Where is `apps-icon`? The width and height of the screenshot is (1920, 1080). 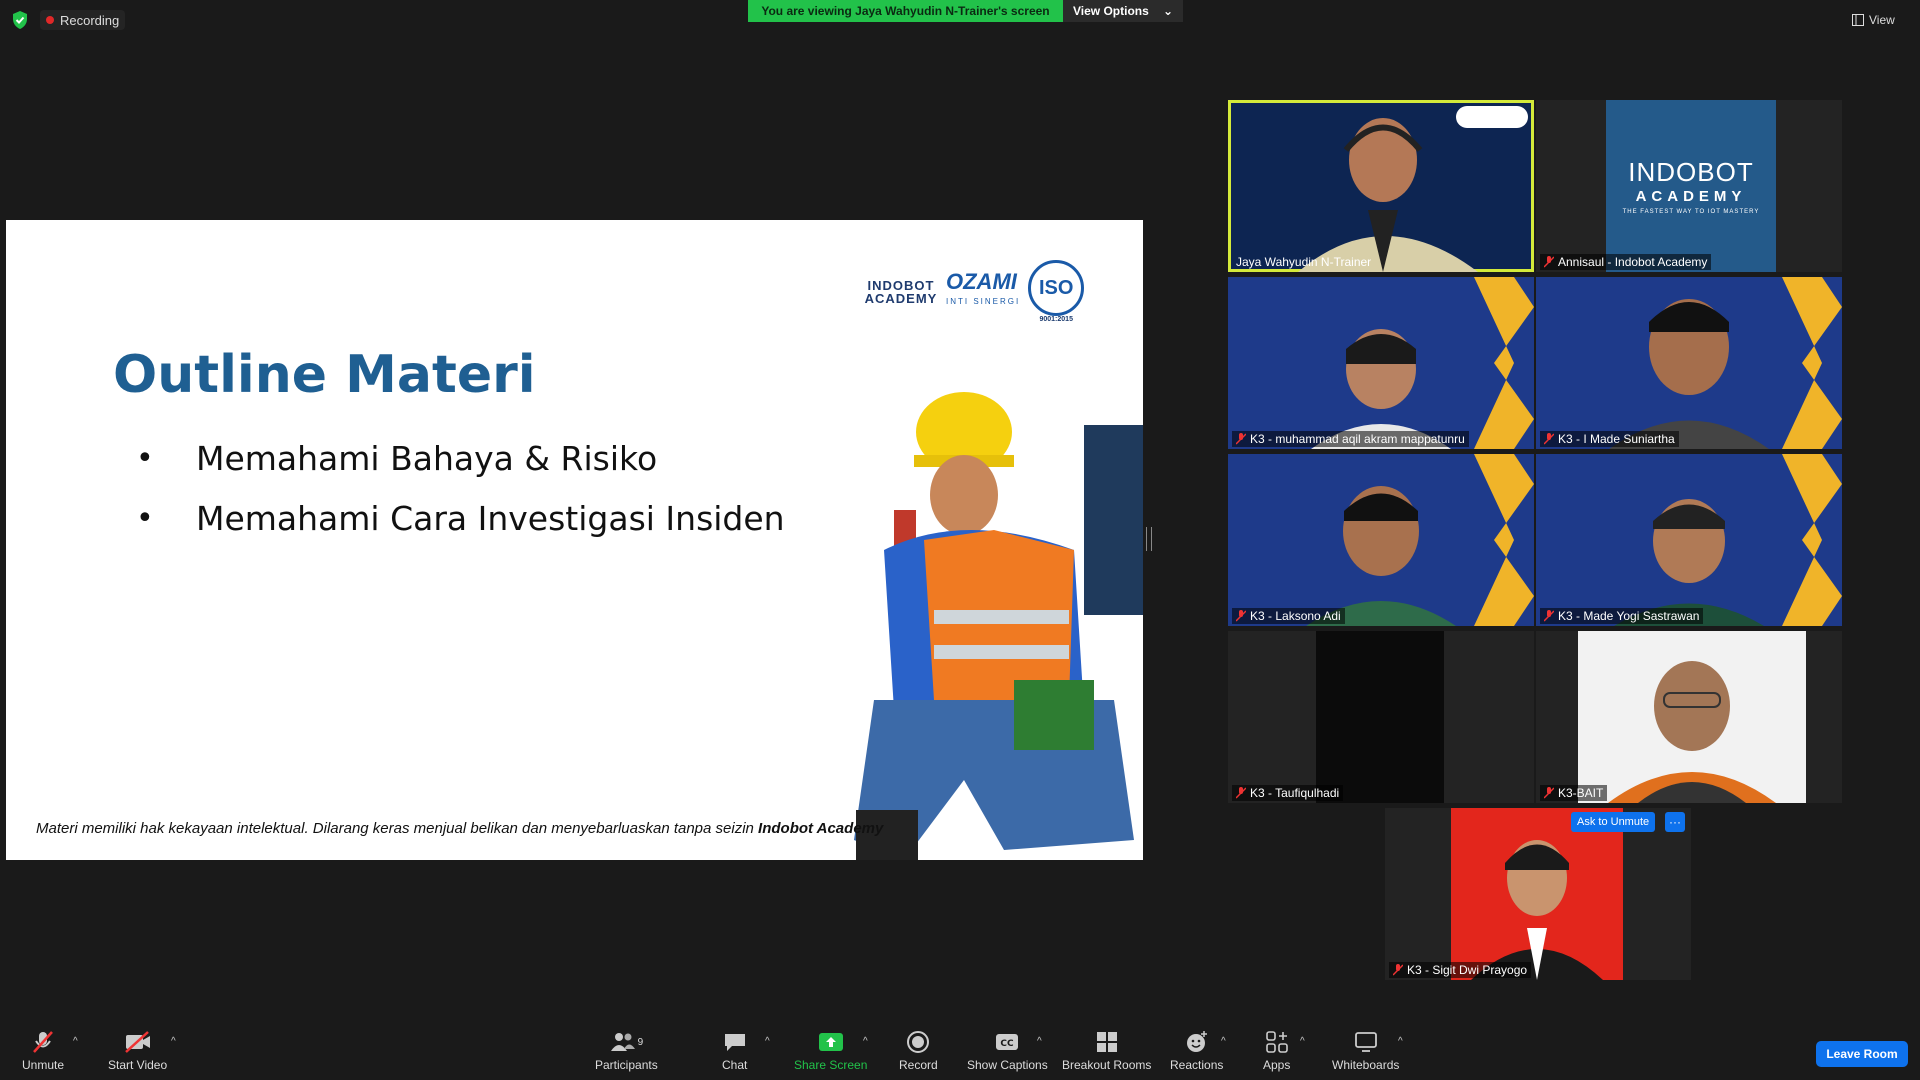
apps-icon is located at coordinates (1276, 1042).